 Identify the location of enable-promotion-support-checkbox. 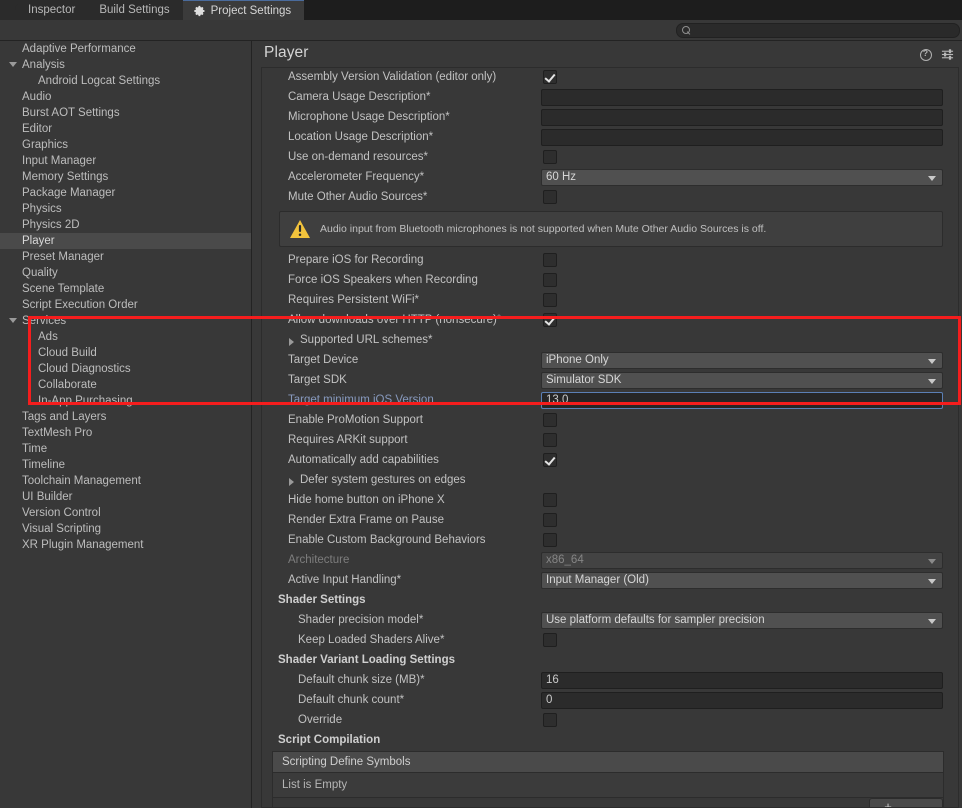
(550, 420).